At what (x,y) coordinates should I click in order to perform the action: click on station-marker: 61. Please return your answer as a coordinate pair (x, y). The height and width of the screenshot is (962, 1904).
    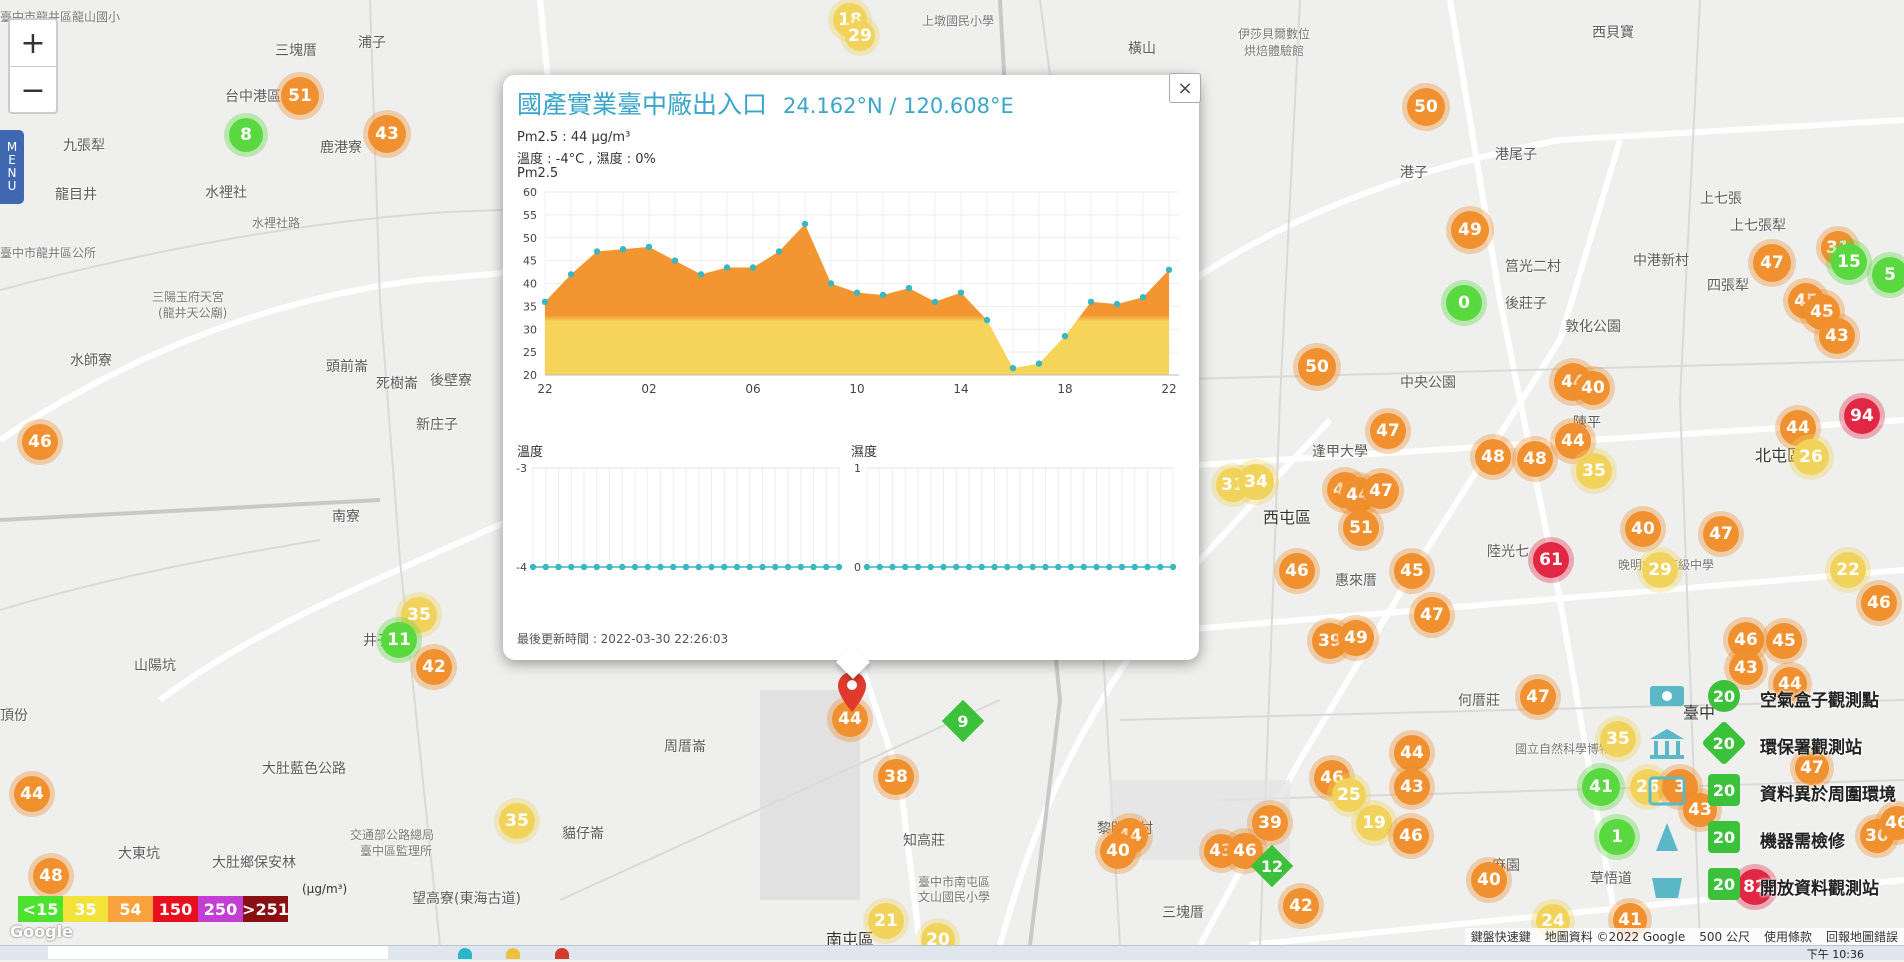
    Looking at the image, I should click on (1551, 560).